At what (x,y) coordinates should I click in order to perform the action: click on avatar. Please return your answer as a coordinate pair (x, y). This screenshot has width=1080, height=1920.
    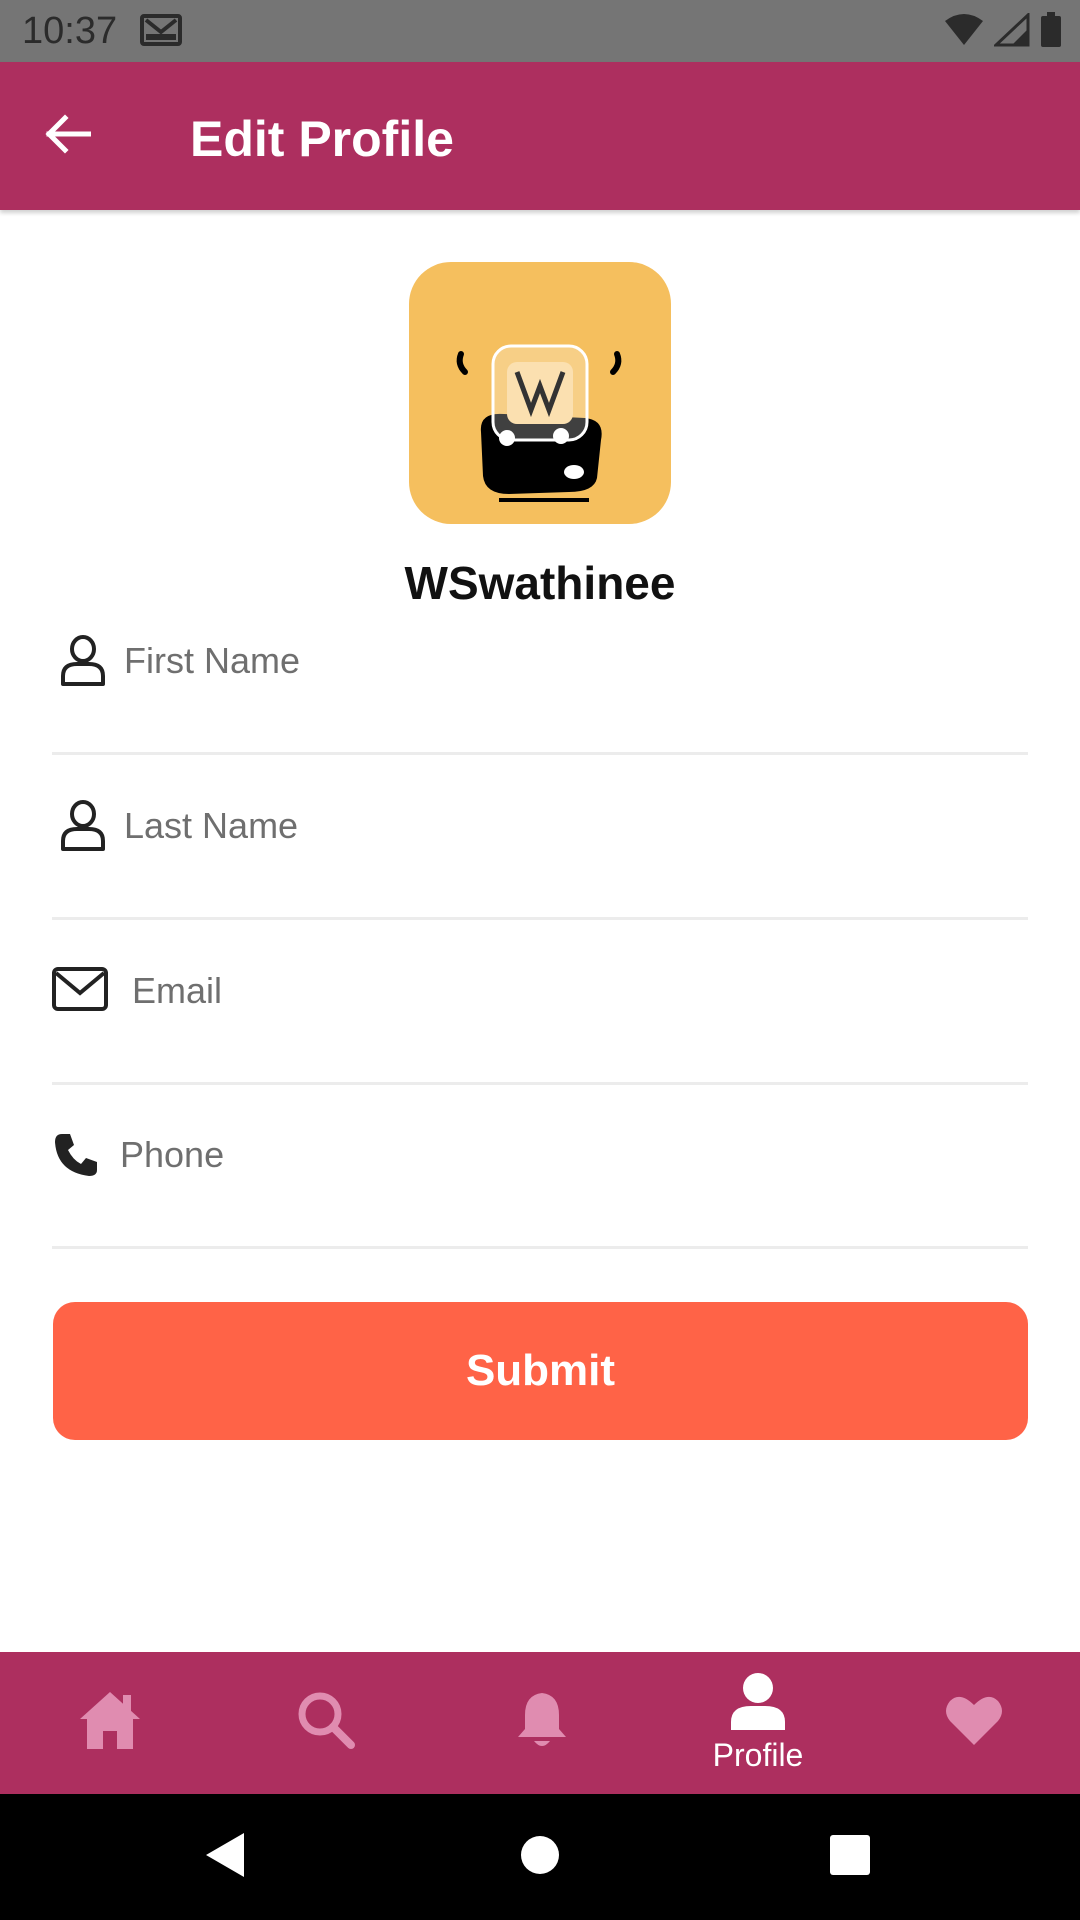
    Looking at the image, I should click on (540, 393).